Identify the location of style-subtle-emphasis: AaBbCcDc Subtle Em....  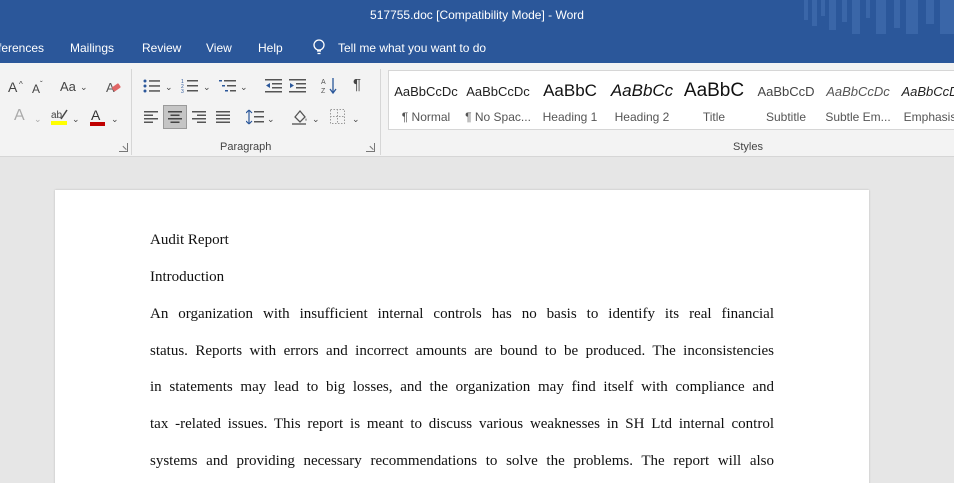
(858, 100).